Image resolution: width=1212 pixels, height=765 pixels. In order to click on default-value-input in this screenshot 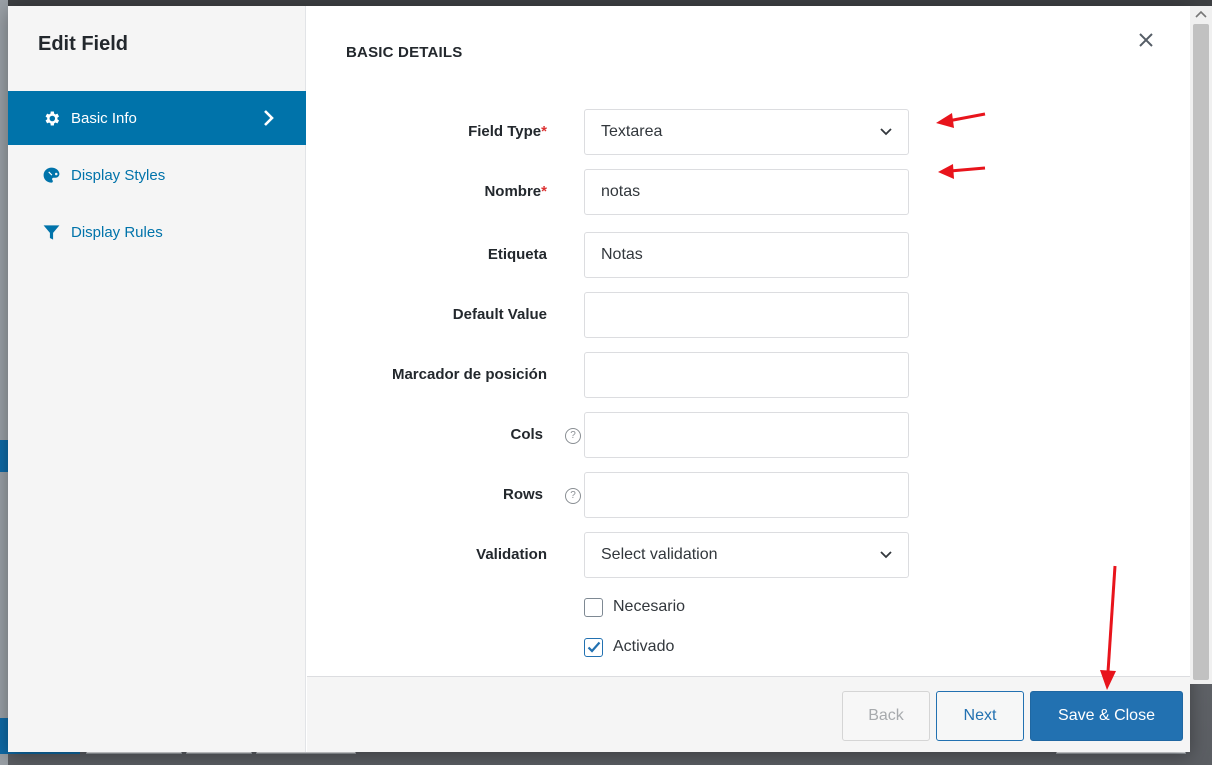, I will do `click(746, 315)`.